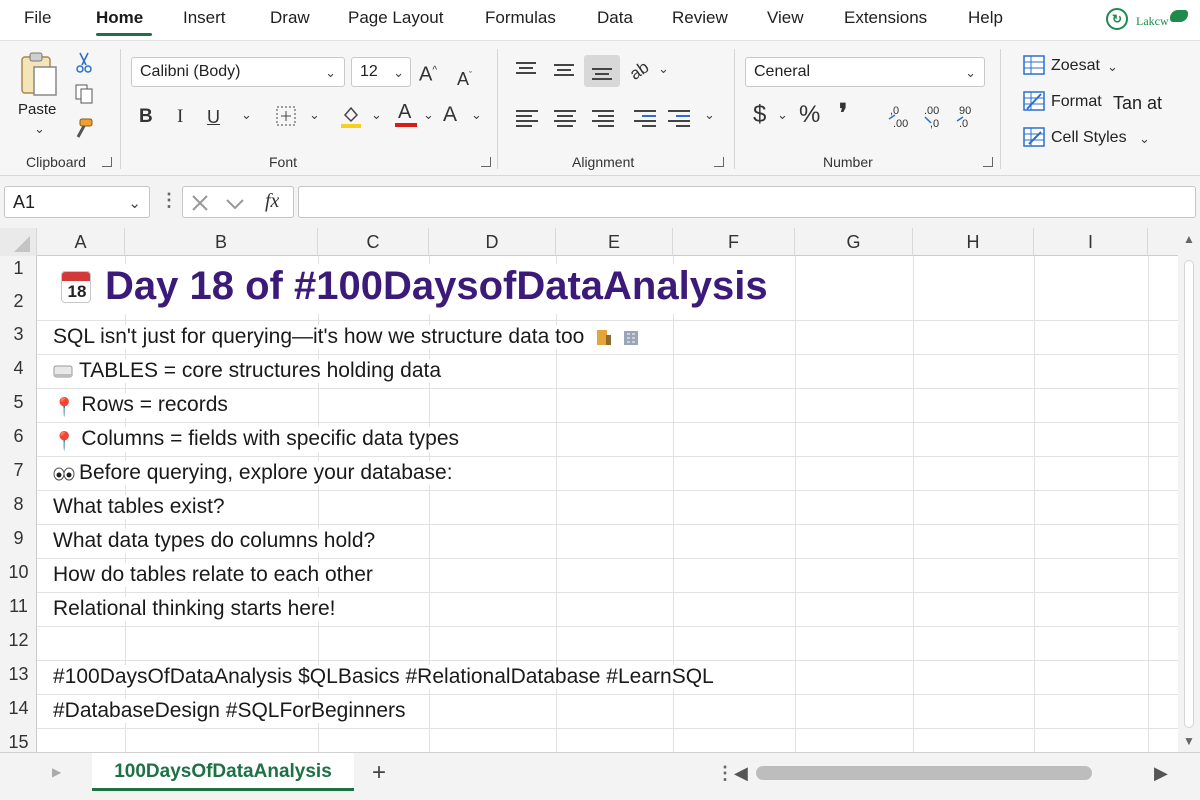 The image size is (1200, 800). Describe the element at coordinates (141, 507) in the screenshot. I see `cell-a8: What tables exist?` at that location.